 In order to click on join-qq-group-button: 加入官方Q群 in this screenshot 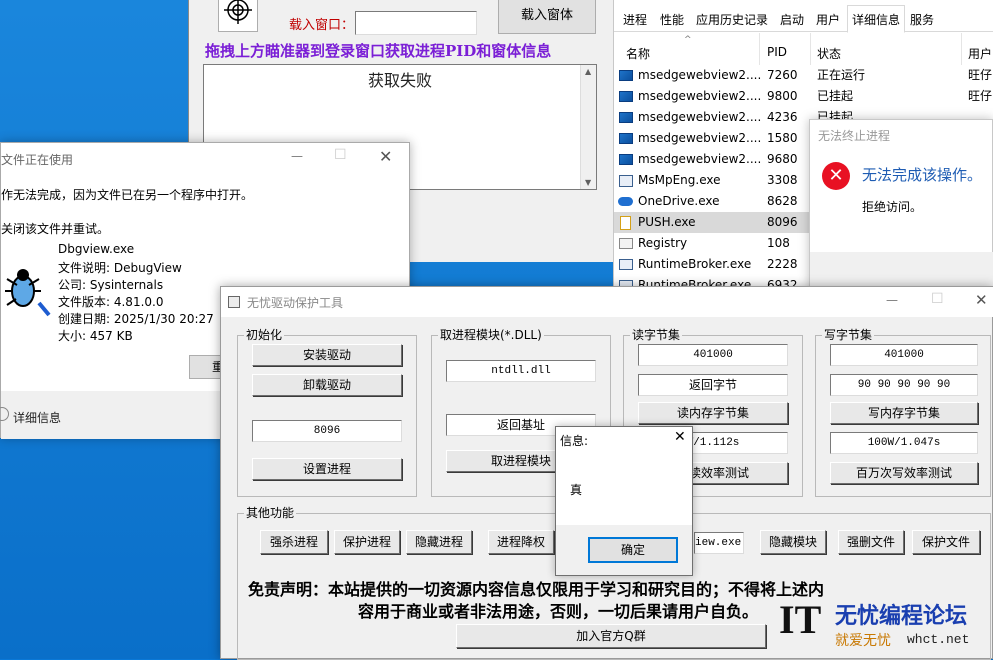, I will do `click(611, 636)`.